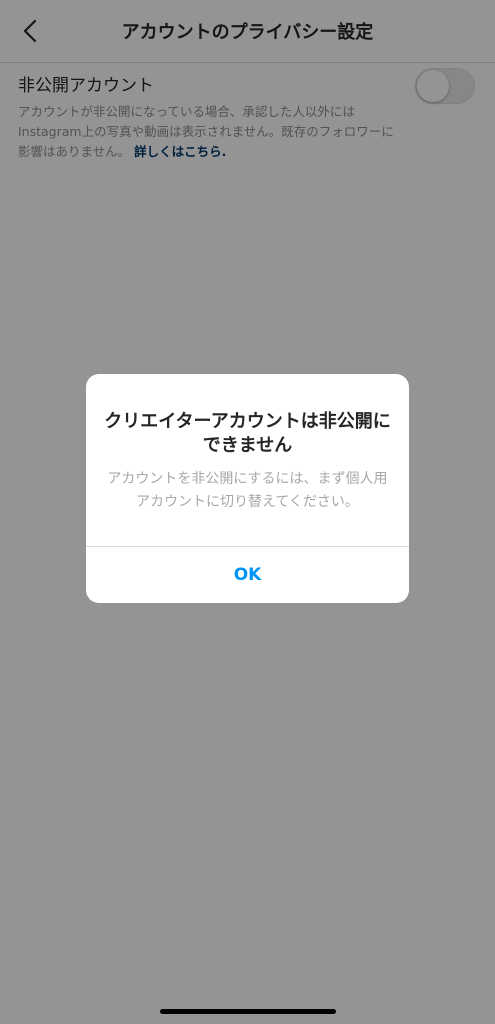  What do you see at coordinates (248, 1011) in the screenshot?
I see `home-indicator` at bounding box center [248, 1011].